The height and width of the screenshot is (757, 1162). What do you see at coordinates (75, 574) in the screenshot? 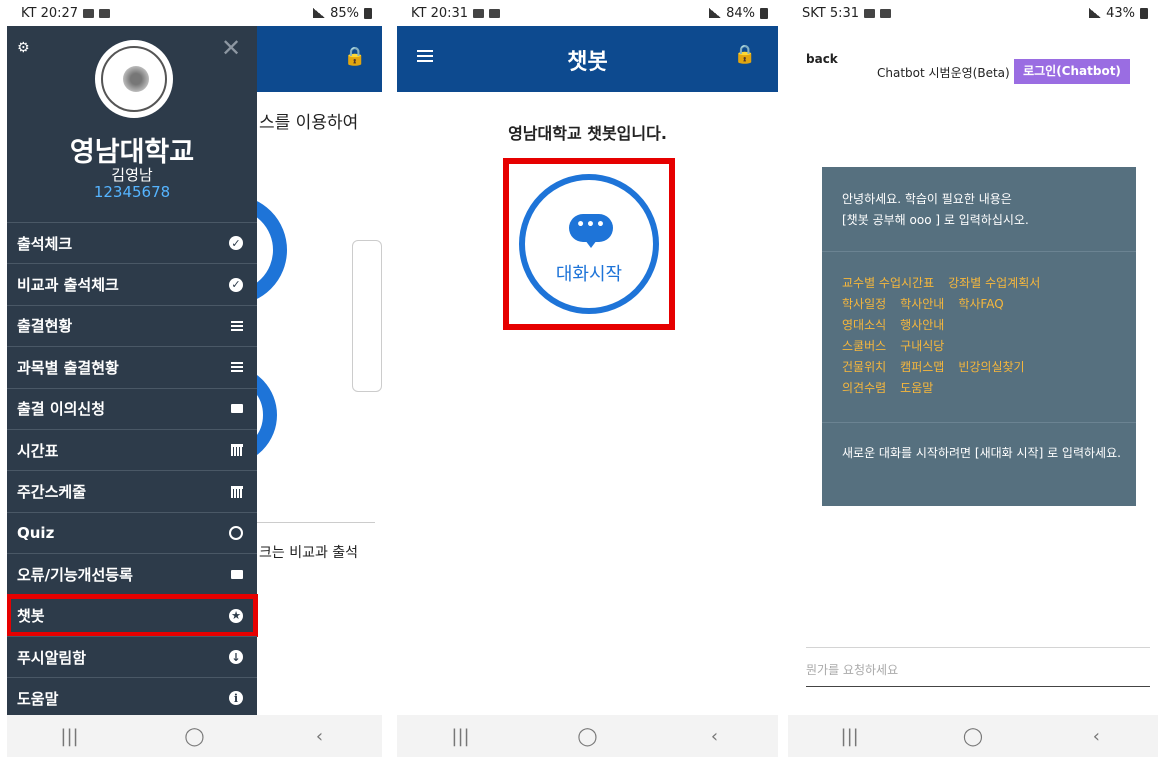
I see `menu-item-label: 오류/기능개선등록` at bounding box center [75, 574].